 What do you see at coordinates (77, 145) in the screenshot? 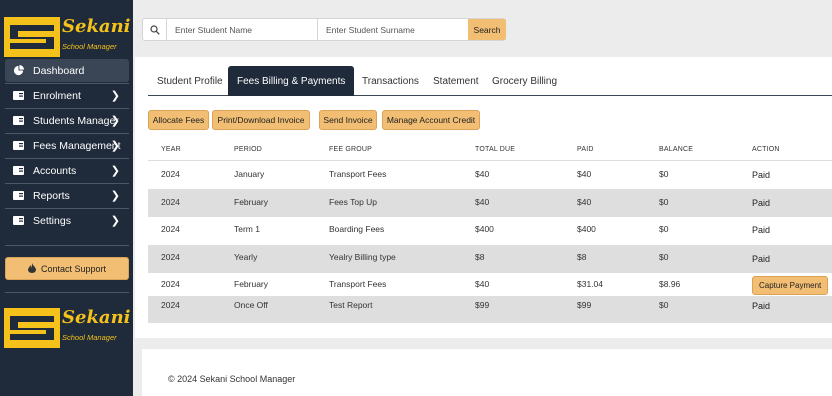
I see `sidebar-item-label: Fees Management` at bounding box center [77, 145].